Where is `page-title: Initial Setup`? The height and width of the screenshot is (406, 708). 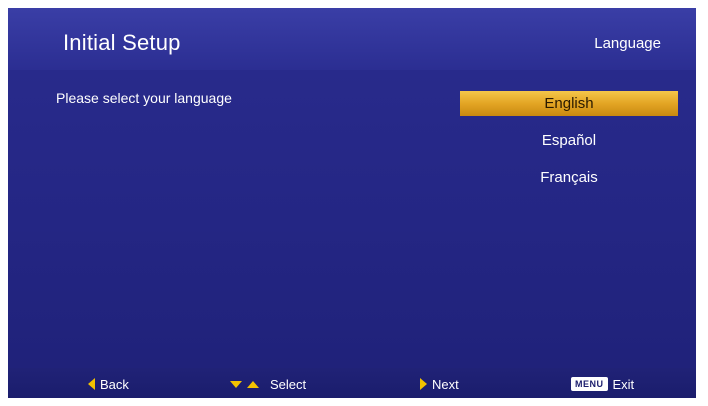
page-title: Initial Setup is located at coordinates (122, 42).